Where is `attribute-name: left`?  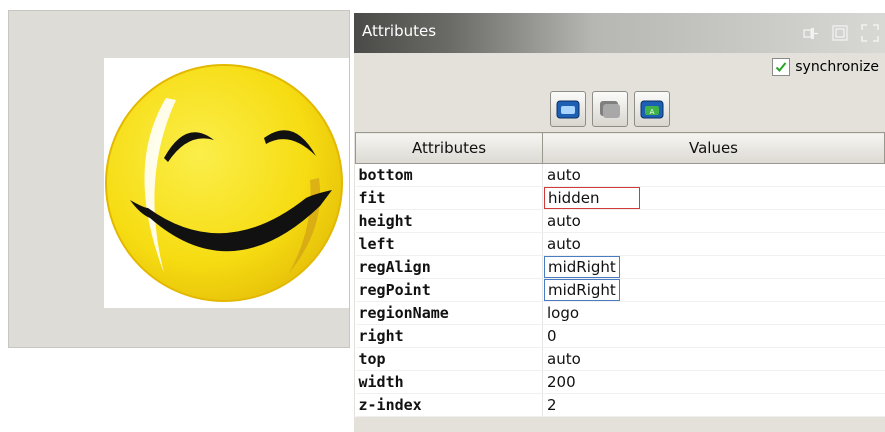 attribute-name: left is located at coordinates (449, 244).